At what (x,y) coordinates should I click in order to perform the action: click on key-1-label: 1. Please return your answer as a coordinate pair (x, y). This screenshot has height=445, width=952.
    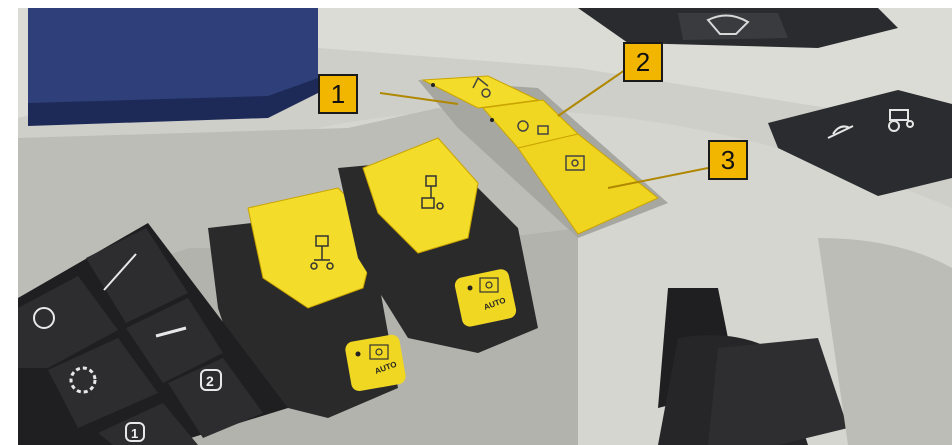
    Looking at the image, I should click on (134, 433).